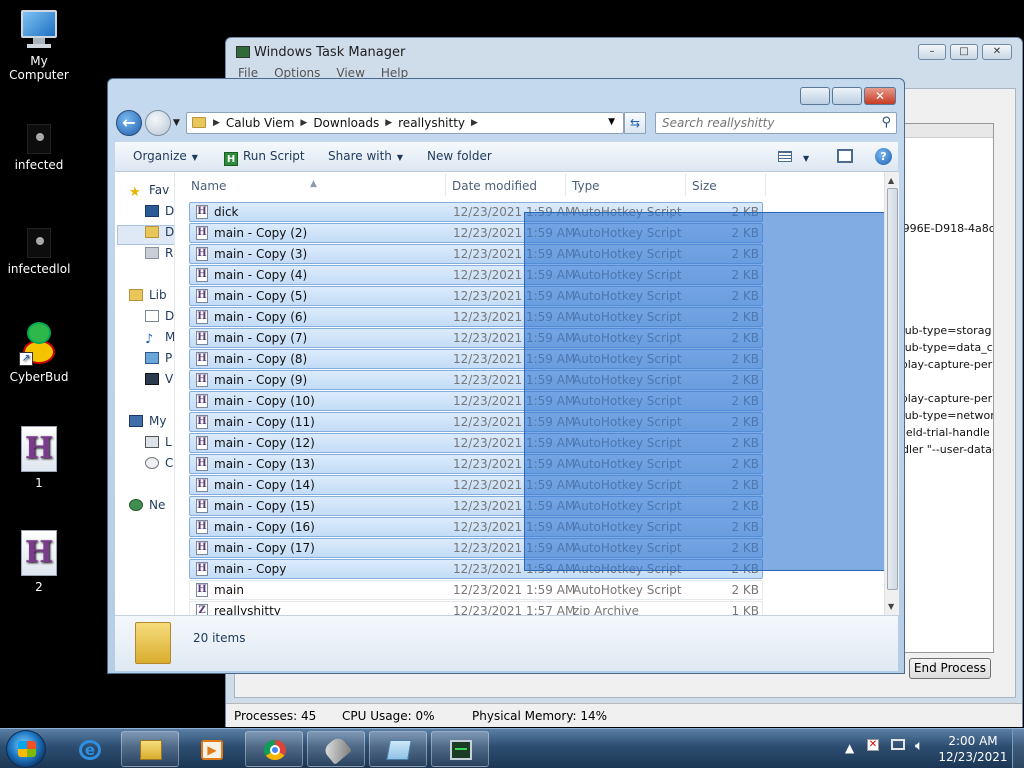 The image size is (1024, 768). I want to click on volume-icon: 🔈︎, so click(919, 753).